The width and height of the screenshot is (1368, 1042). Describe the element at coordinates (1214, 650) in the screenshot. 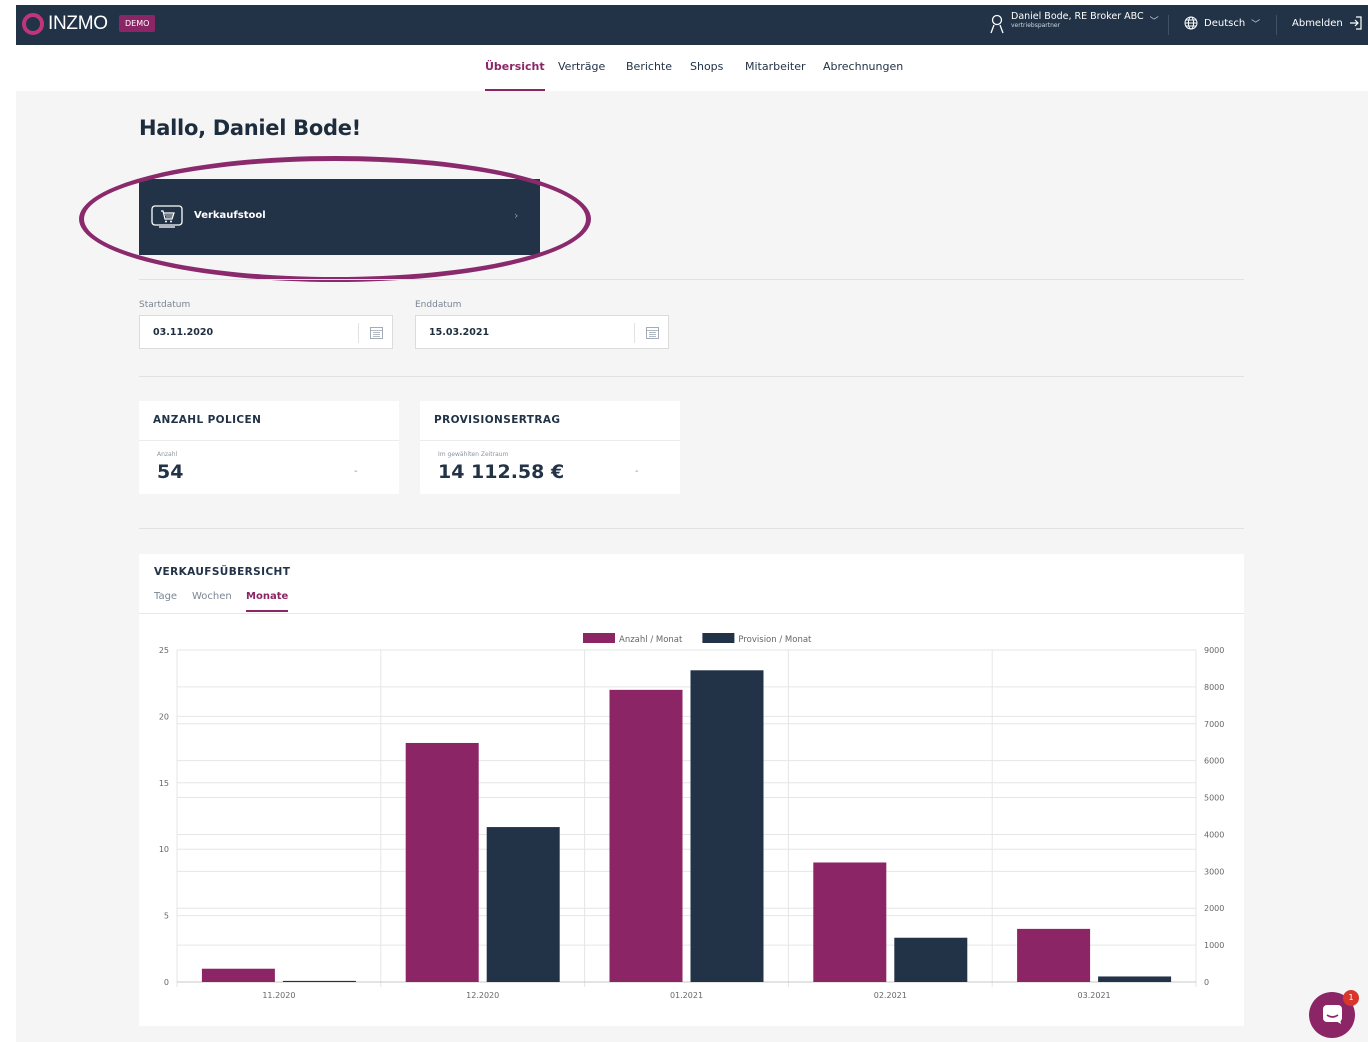

I see `y-right-tick-label: 9000` at that location.